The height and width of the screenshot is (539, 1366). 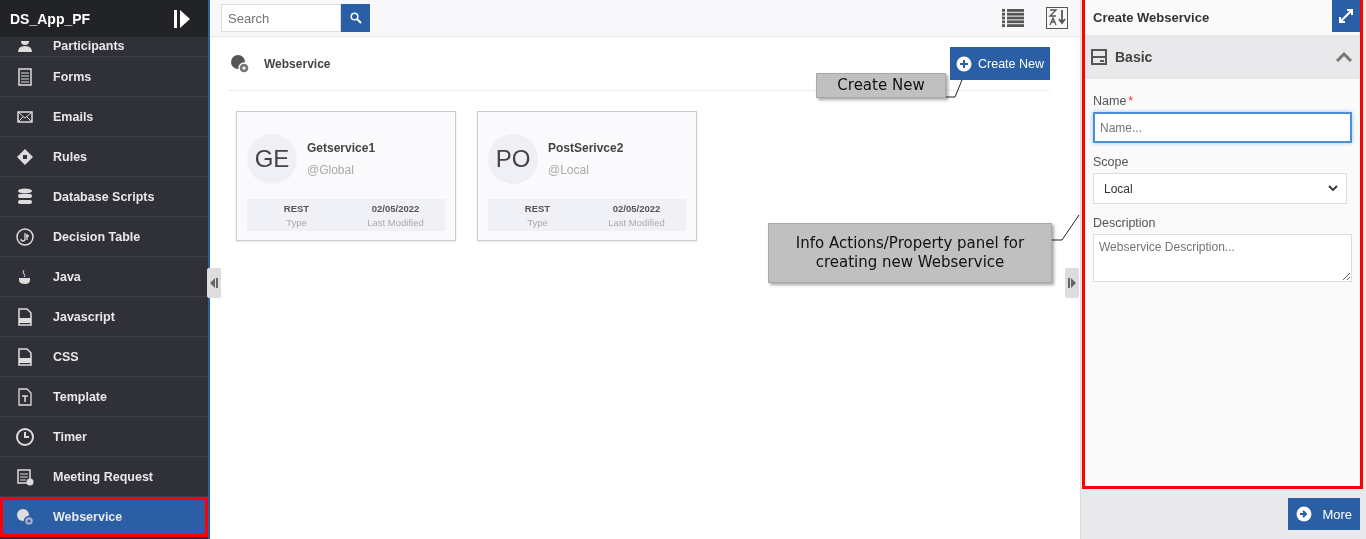 I want to click on service-card: GE Getservice1 @Global REST Type 02/05/2022 Last Modified, so click(x=346, y=176).